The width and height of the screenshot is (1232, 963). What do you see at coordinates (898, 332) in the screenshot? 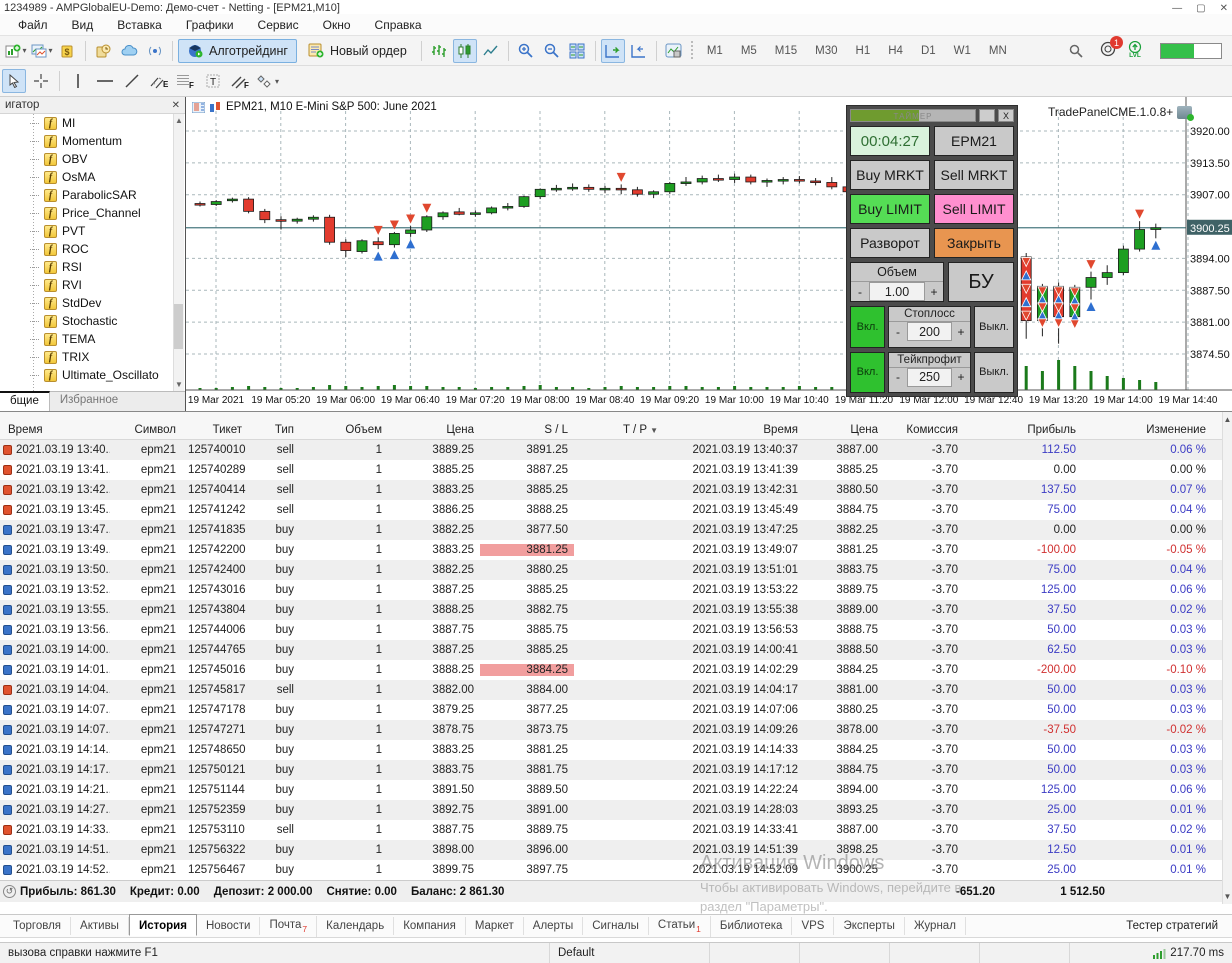
I see `stoploss-minus-button: -` at bounding box center [898, 332].